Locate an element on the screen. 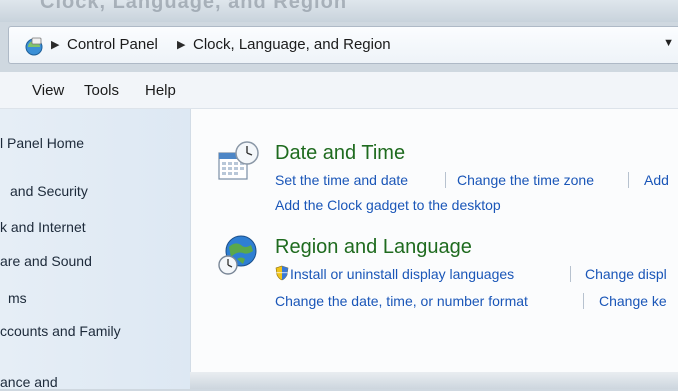 This screenshot has height=391, width=678. menu-bar: View Tools Help is located at coordinates (339, 90).